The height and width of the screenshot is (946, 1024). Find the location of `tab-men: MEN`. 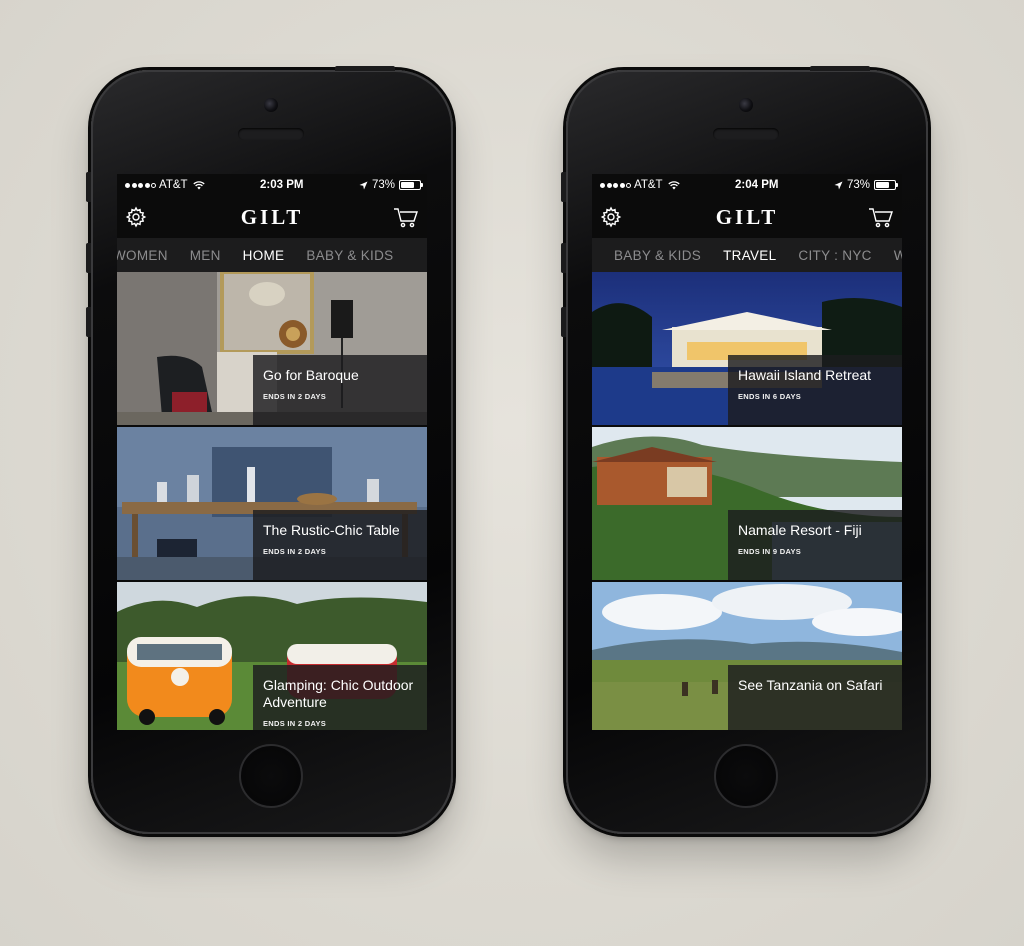

tab-men: MEN is located at coordinates (205, 255).